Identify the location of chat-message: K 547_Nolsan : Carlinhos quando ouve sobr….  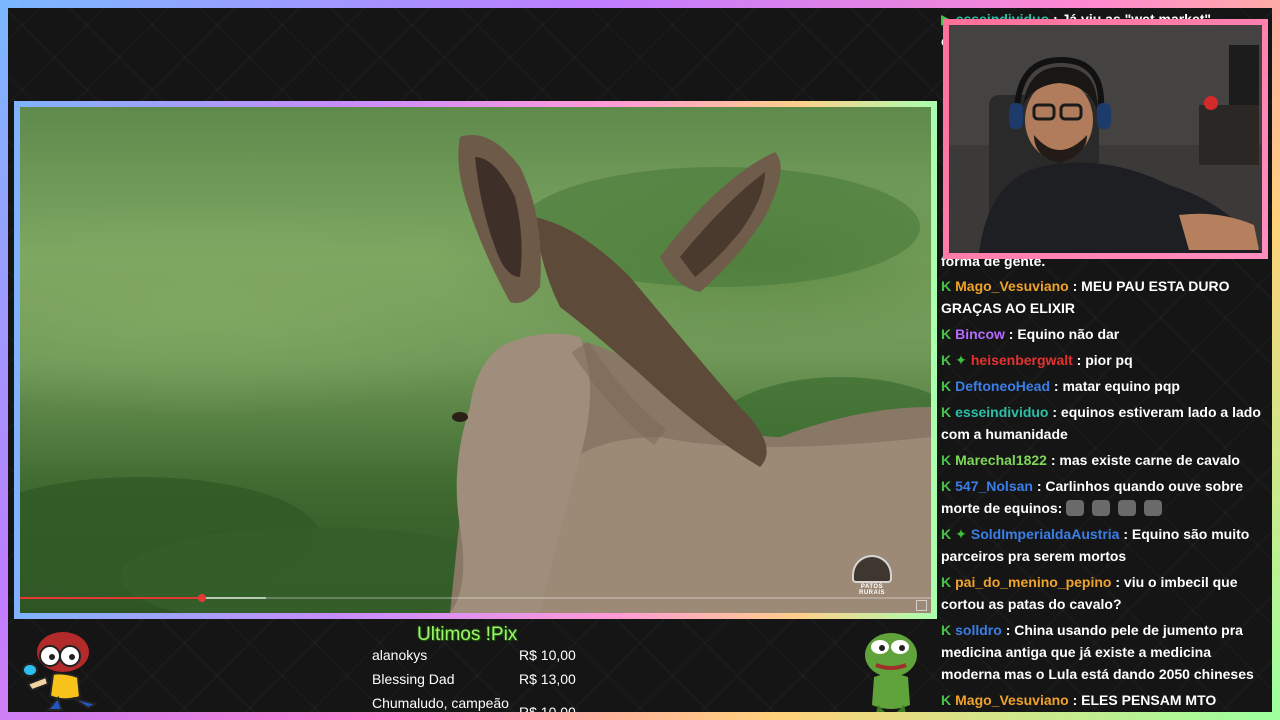
(1103, 497).